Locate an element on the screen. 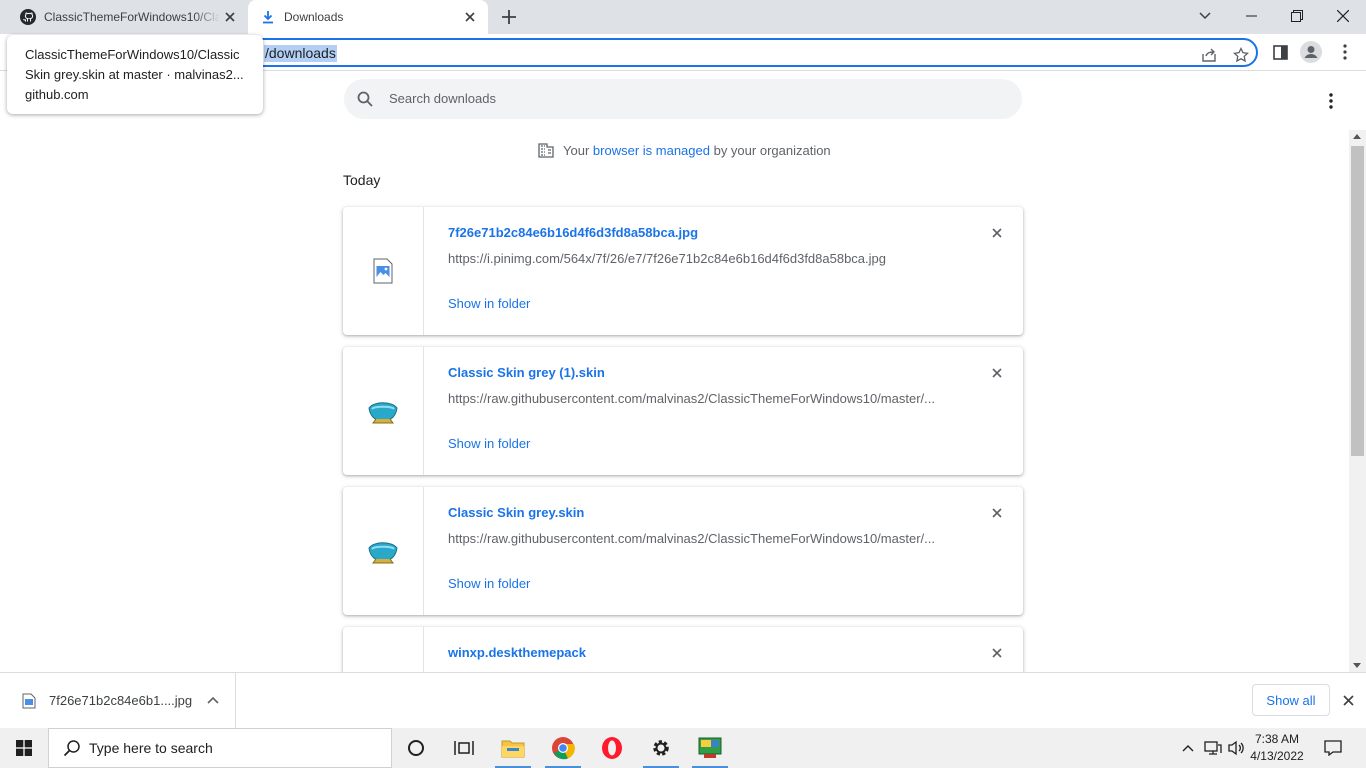 The height and width of the screenshot is (768, 1366). shelf-download-item: 7f26e71b2c84e6b1....jpg is located at coordinates (118, 700).